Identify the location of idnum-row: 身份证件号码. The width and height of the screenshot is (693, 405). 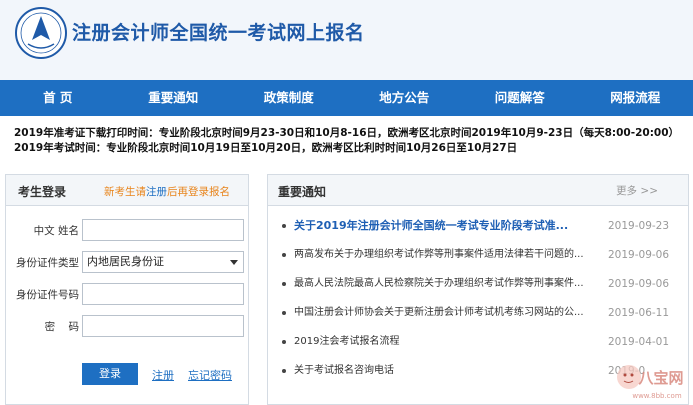
(128, 294).